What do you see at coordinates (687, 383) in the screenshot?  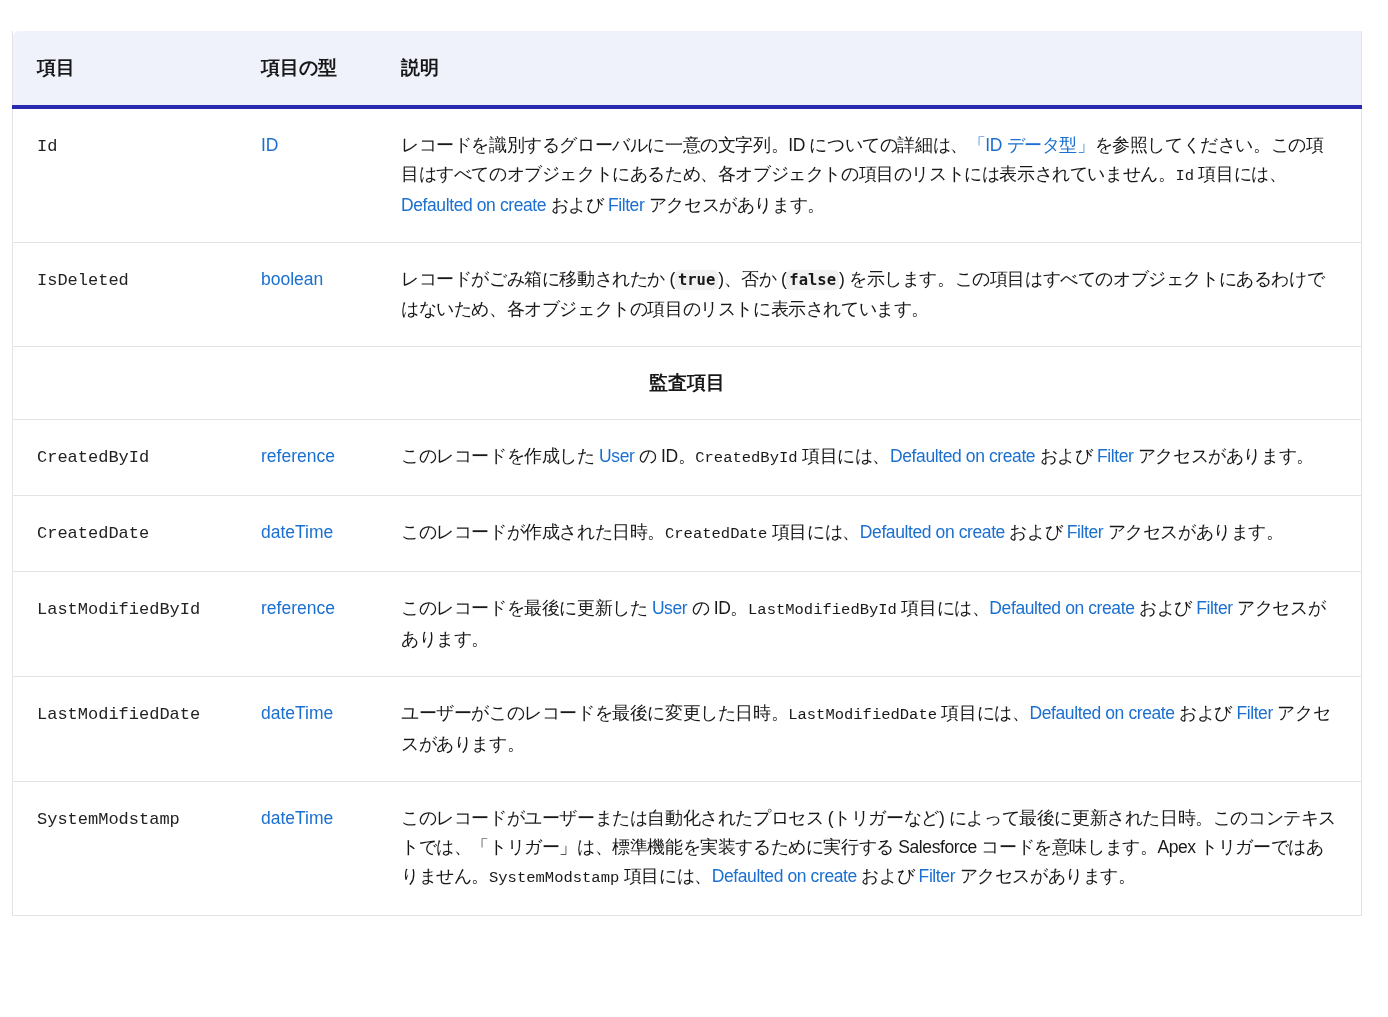 I see `section-heading: 監査項目` at bounding box center [687, 383].